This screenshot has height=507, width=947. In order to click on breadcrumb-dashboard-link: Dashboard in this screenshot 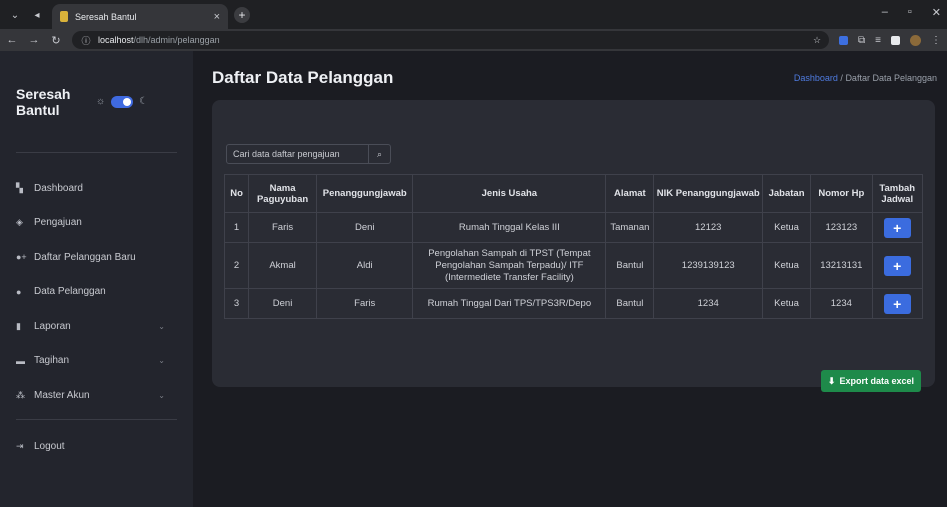, I will do `click(816, 78)`.